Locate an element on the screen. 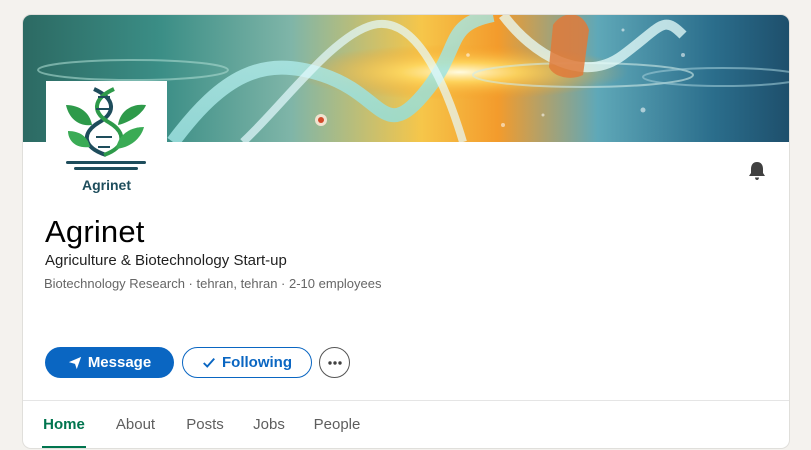 The width and height of the screenshot is (811, 450). company-name: Agrinet is located at coordinates (95, 231).